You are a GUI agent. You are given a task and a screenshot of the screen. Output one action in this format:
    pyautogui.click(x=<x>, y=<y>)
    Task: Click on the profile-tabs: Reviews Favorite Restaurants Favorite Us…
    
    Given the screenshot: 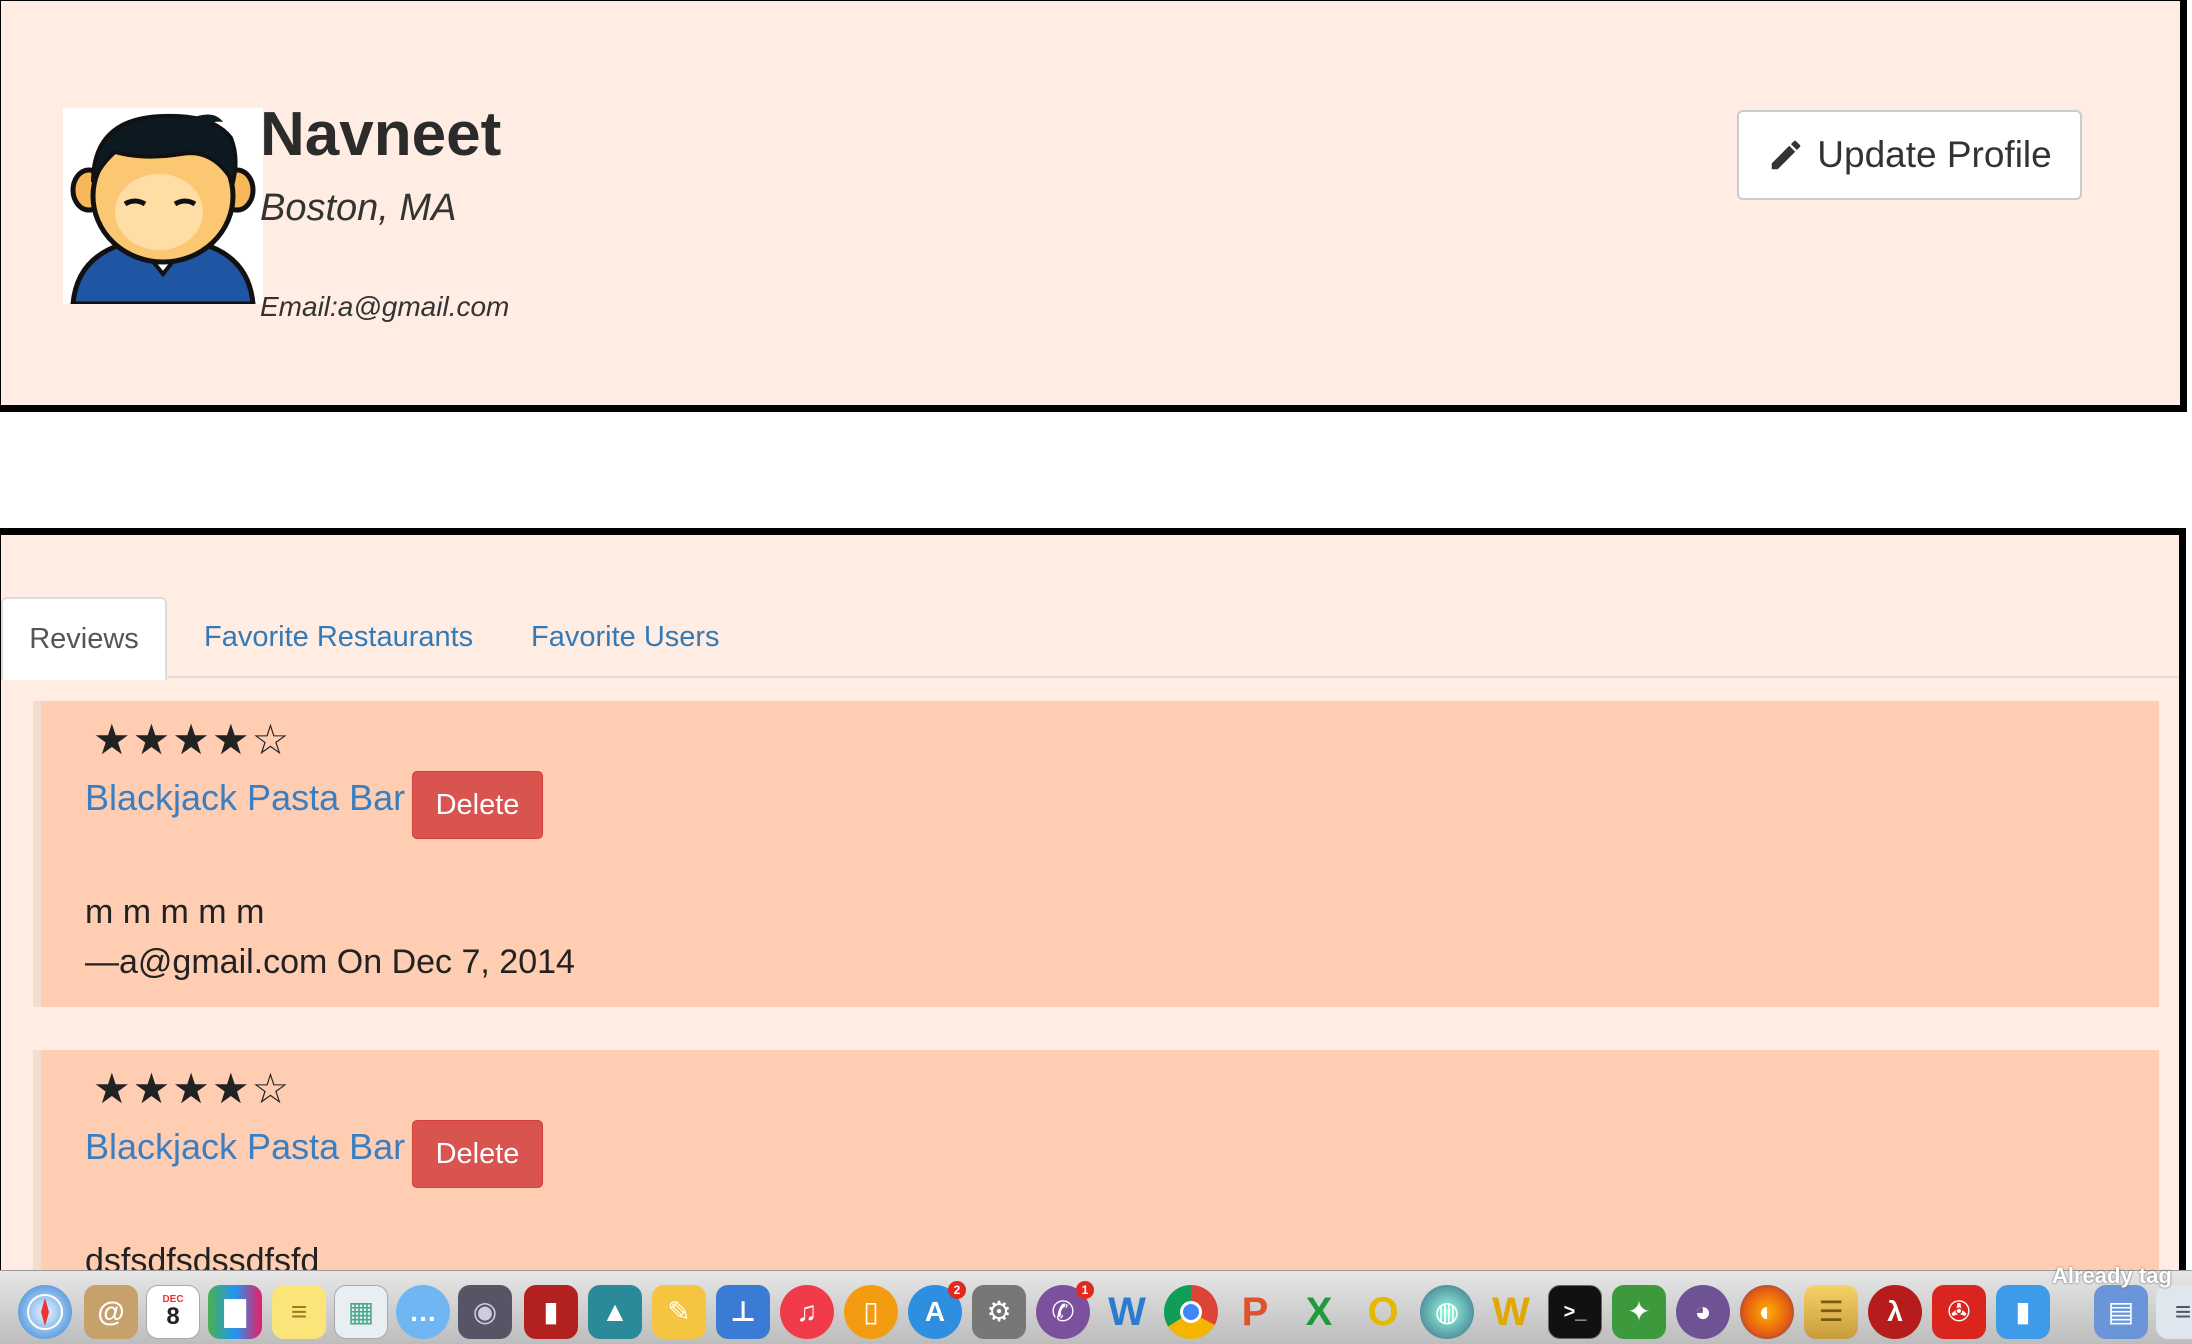 What is the action you would take?
    pyautogui.click(x=1090, y=638)
    